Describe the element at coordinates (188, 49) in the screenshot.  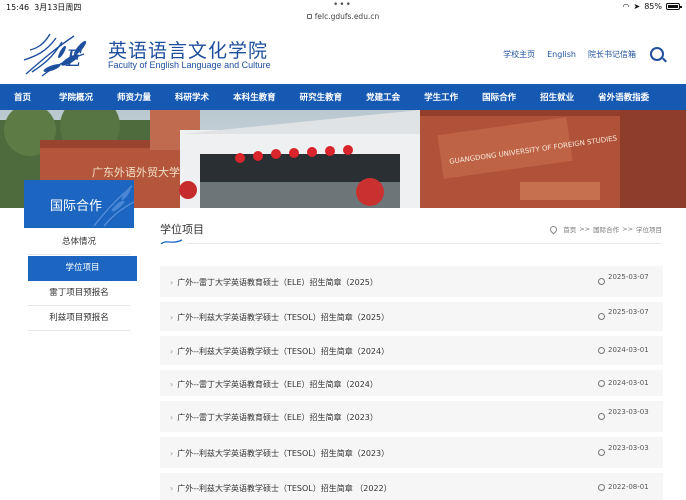
I see `faculty-name-cn: 英语语言文化学院` at that location.